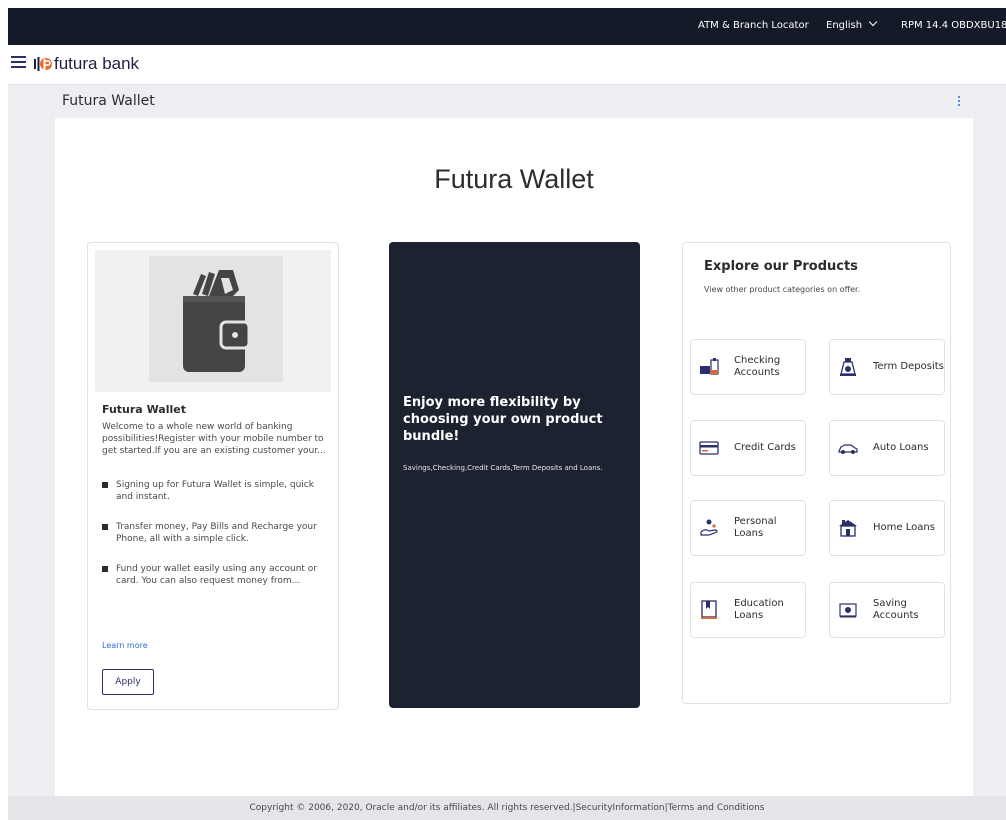  Describe the element at coordinates (514, 179) in the screenshot. I see `main-heading: Futura Wallet` at that location.